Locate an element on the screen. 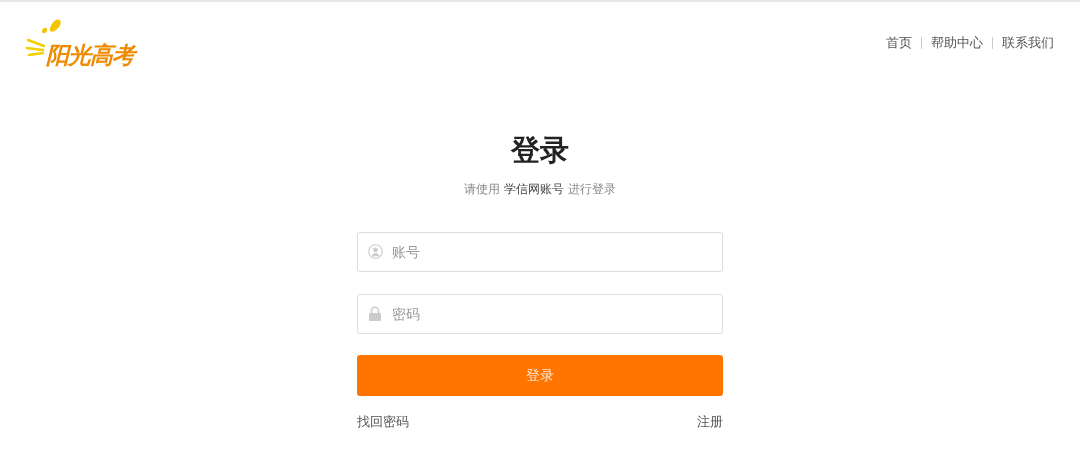 This screenshot has width=1080, height=458. nav-link: 首页 is located at coordinates (899, 43).